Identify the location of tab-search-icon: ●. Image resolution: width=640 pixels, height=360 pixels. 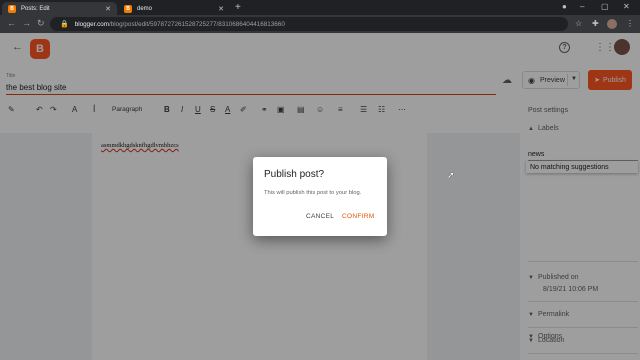
(564, 6).